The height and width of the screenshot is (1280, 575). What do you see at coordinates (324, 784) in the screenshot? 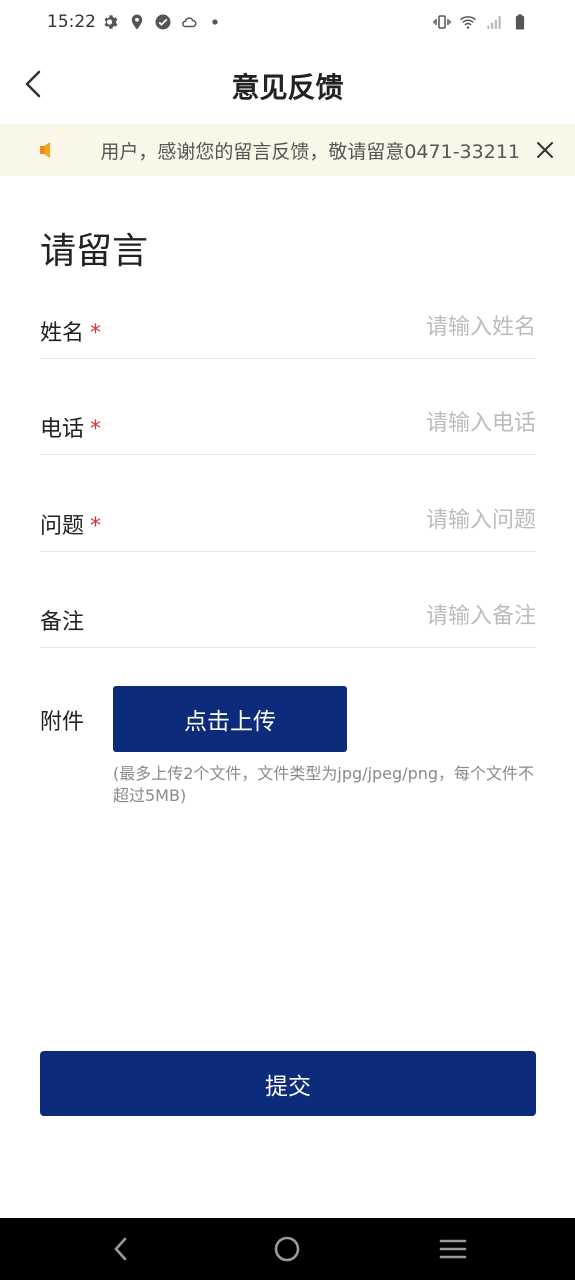
I see `upload-hint: (最多上传2个文件，文件类型为jpg/jpeg/png，每个文件不超过5MB)` at bounding box center [324, 784].